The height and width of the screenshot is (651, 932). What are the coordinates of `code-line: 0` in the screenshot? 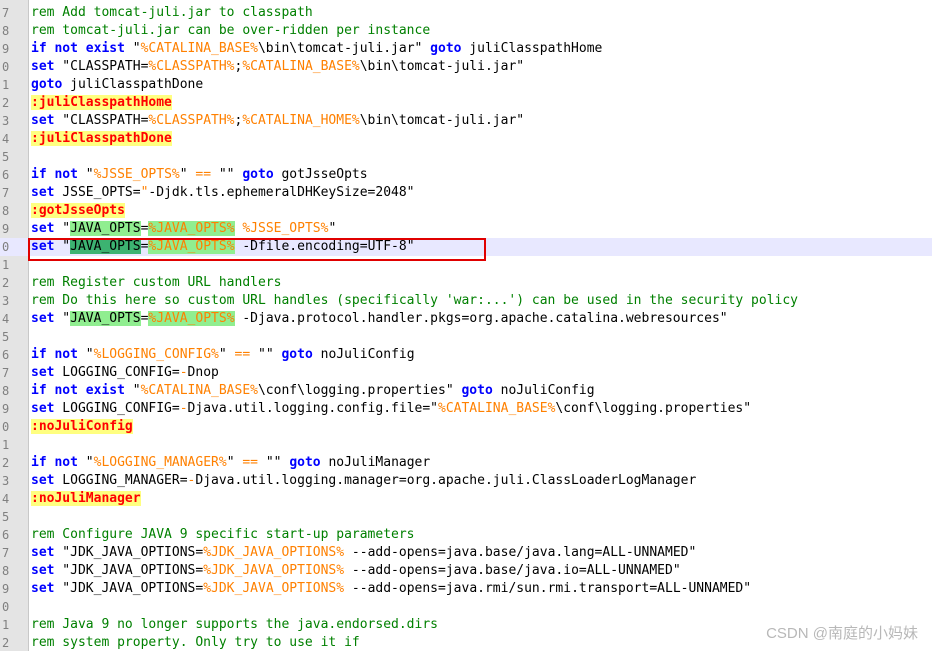 It's located at (466, 607).